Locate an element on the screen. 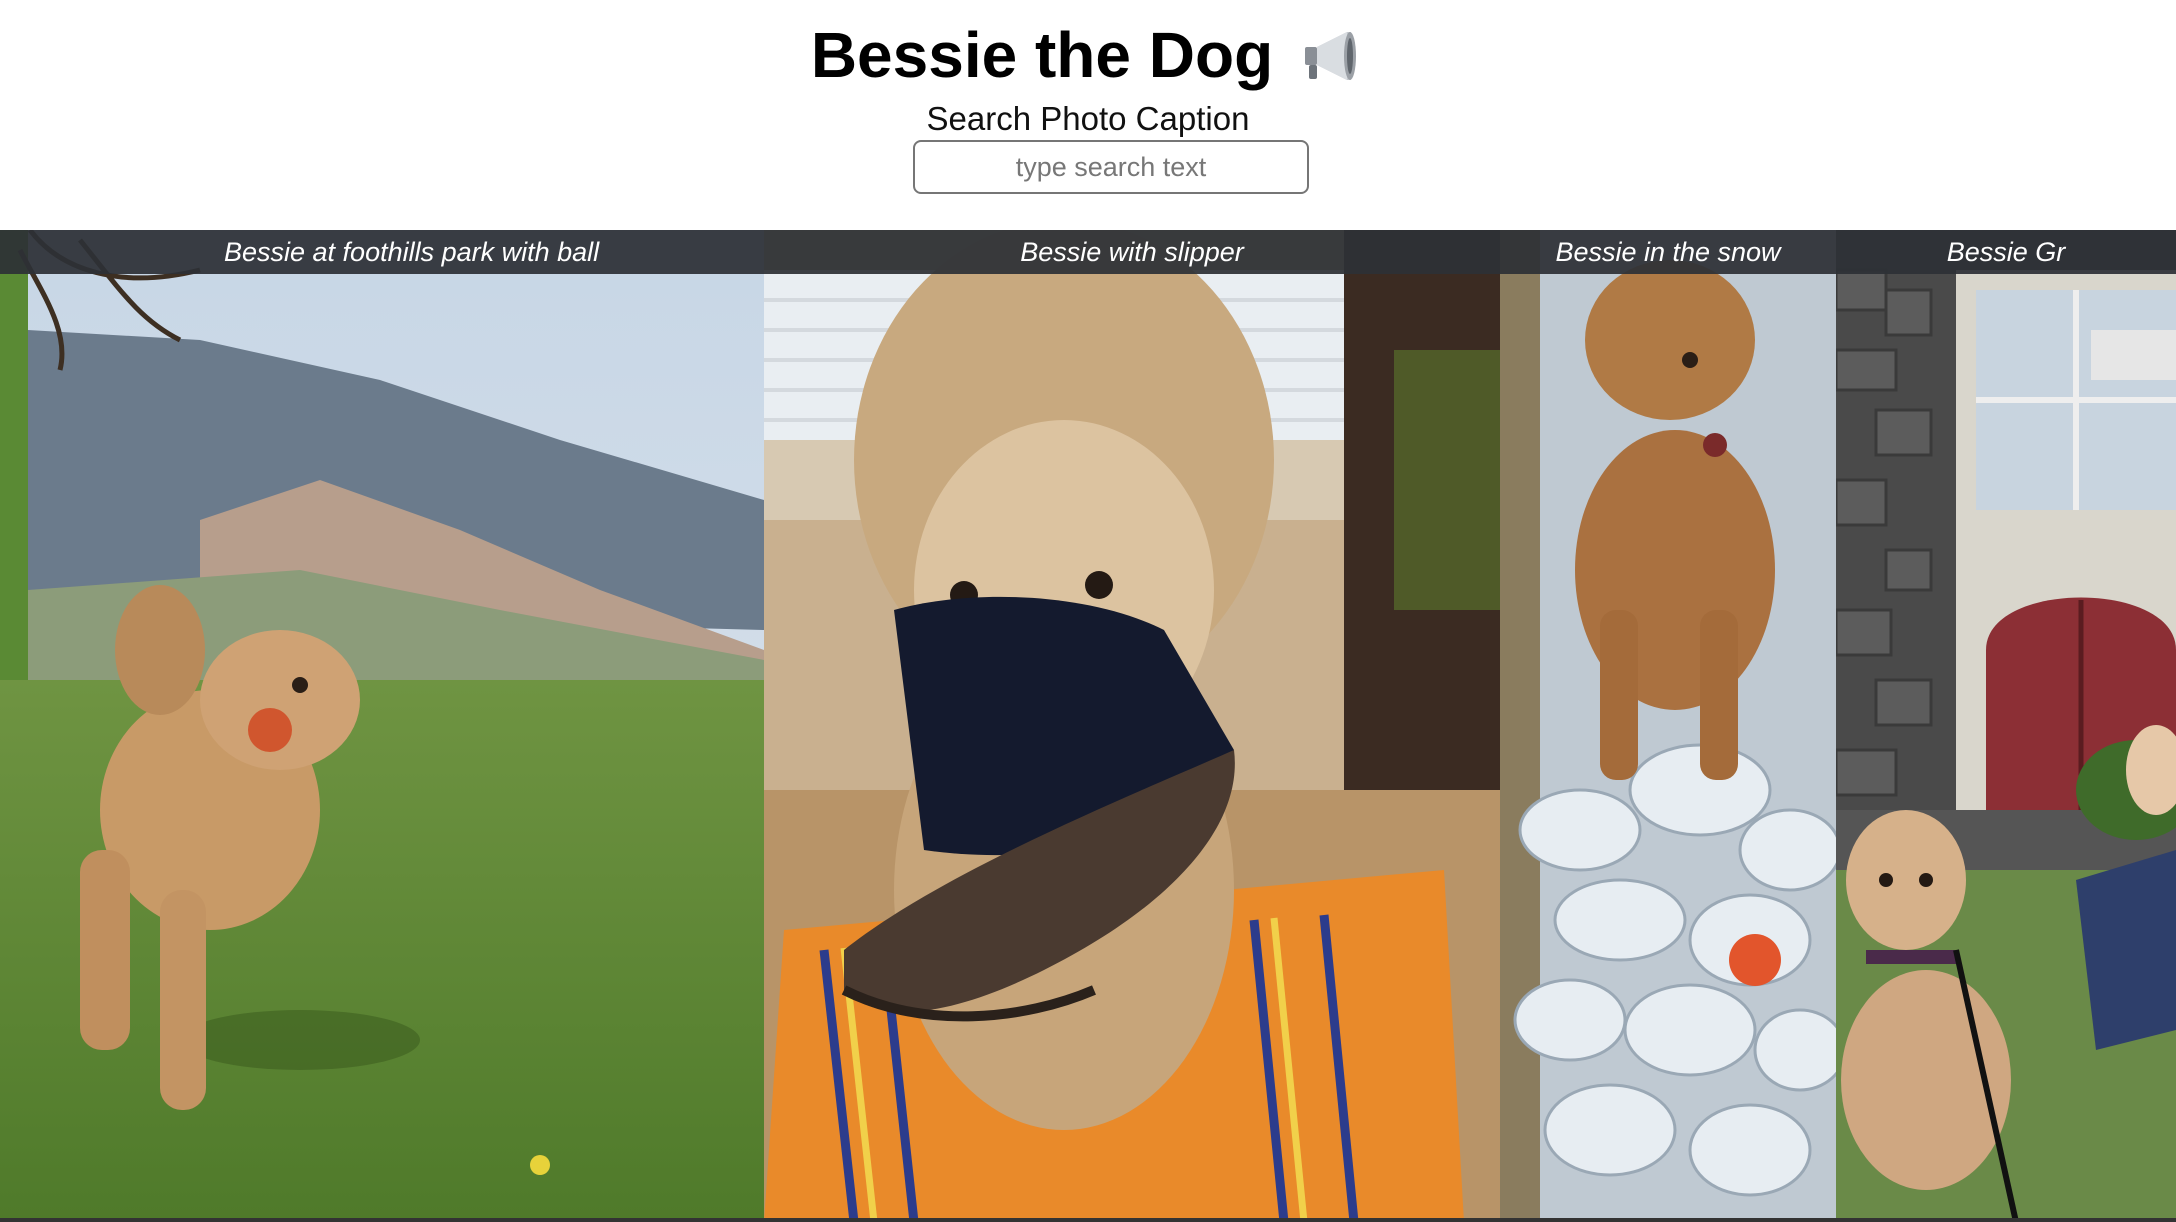 This screenshot has height=1222, width=2176. bottom-edge is located at coordinates (1088, 1220).